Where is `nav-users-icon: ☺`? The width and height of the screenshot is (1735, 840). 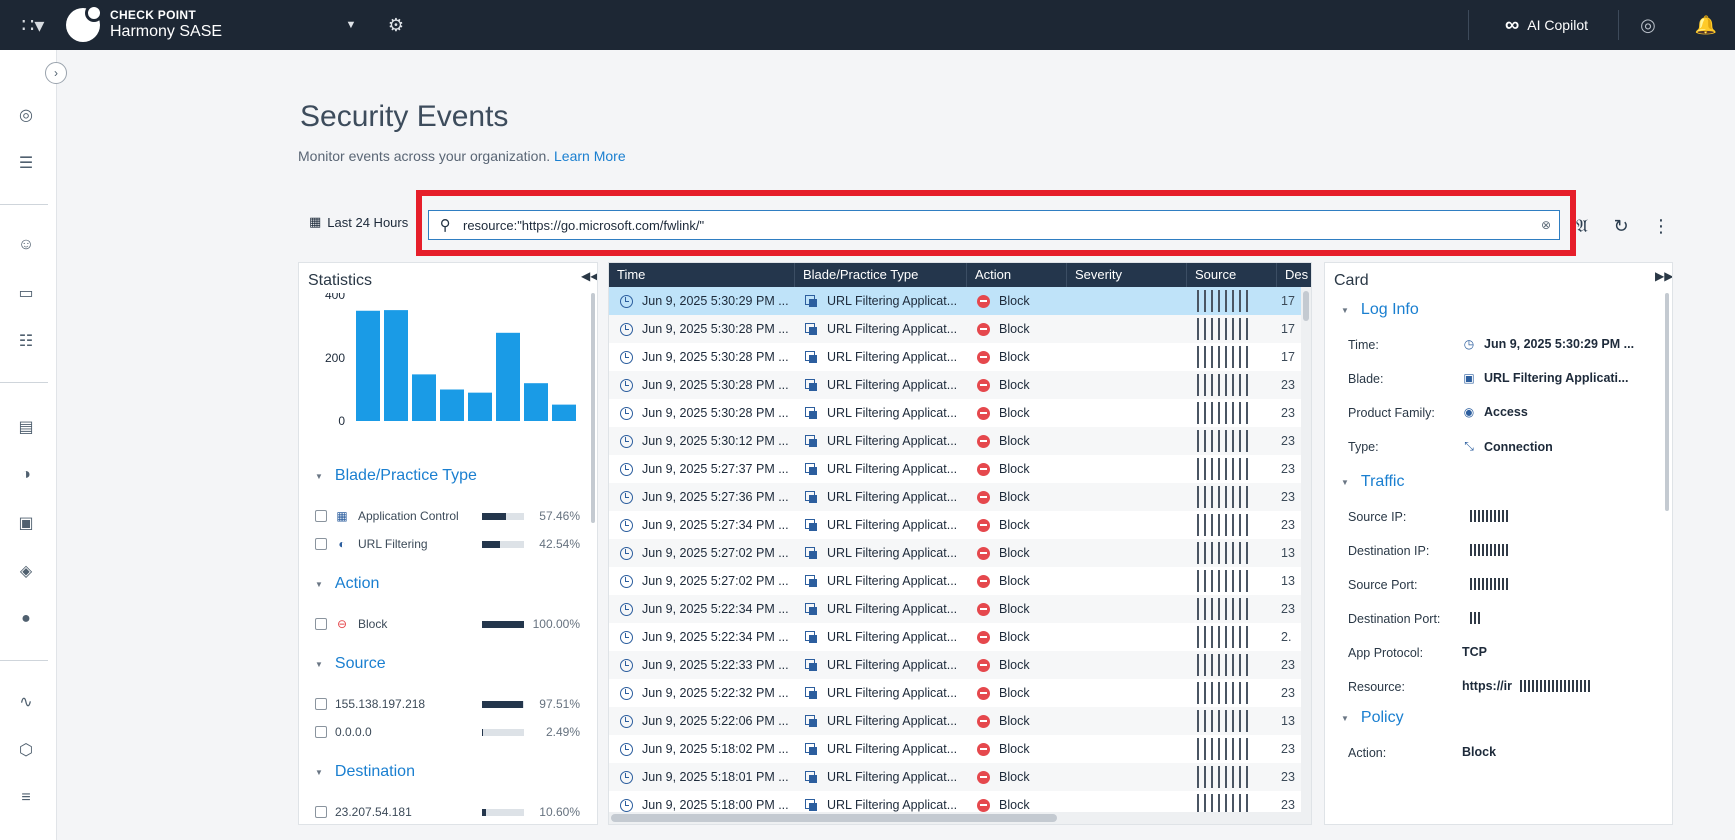
nav-users-icon: ☺ is located at coordinates (26, 245).